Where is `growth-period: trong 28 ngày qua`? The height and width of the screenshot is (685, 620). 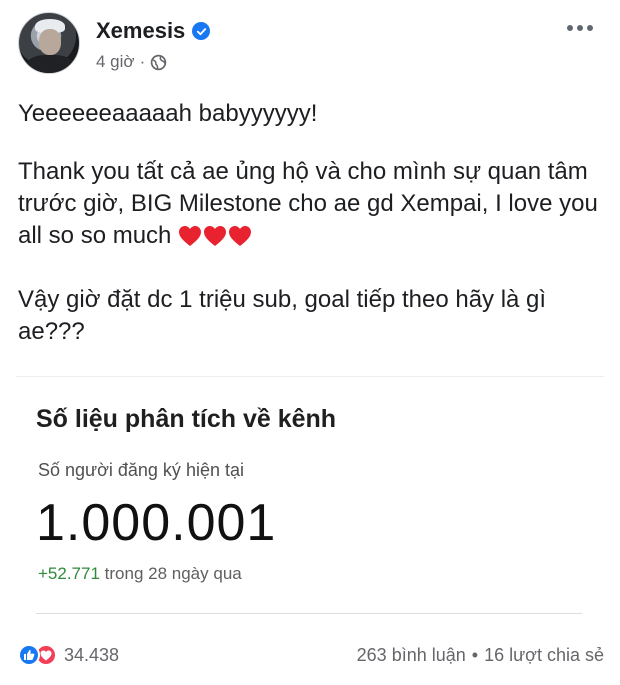
growth-period: trong 28 ngày qua is located at coordinates (173, 573).